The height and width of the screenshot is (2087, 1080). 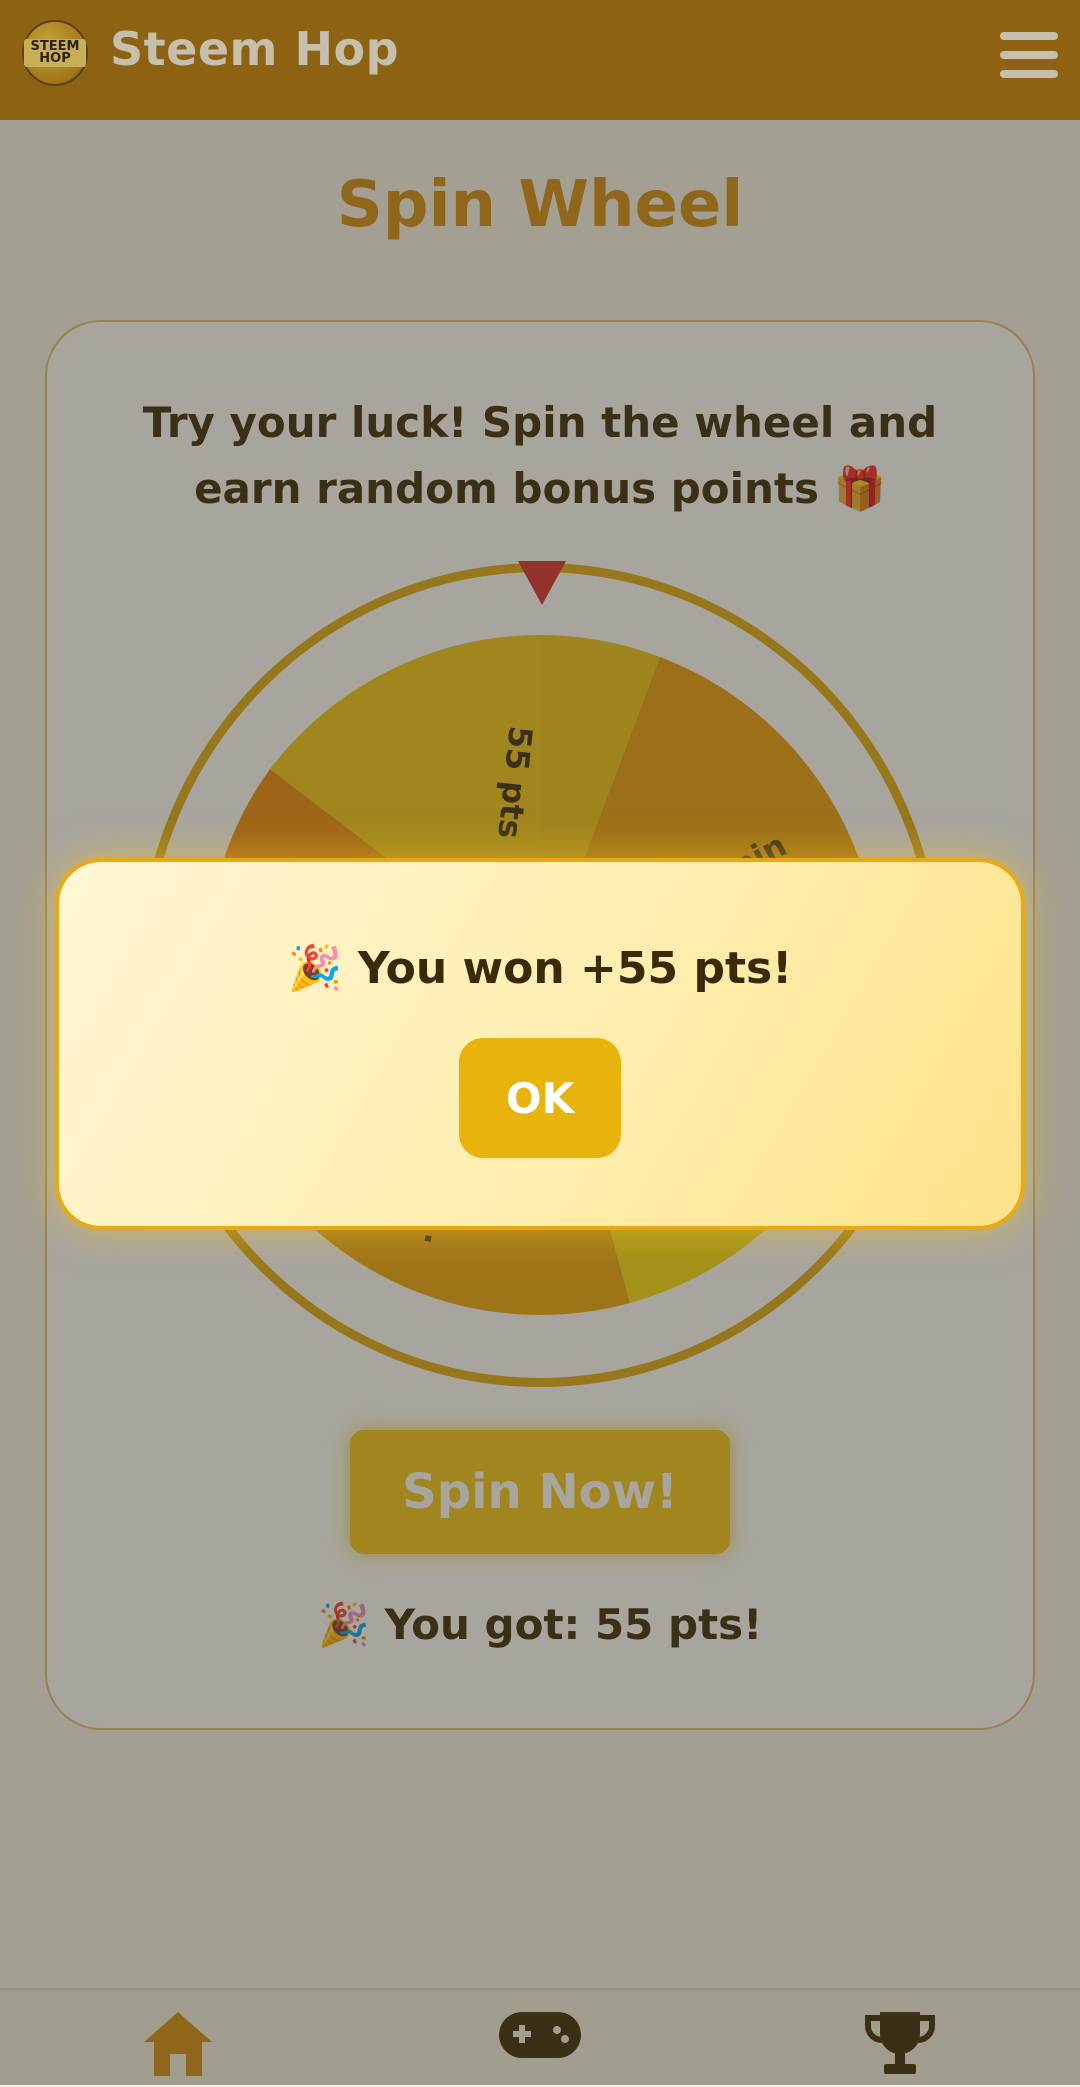 What do you see at coordinates (540, 60) in the screenshot?
I see `header-dim-overlay` at bounding box center [540, 60].